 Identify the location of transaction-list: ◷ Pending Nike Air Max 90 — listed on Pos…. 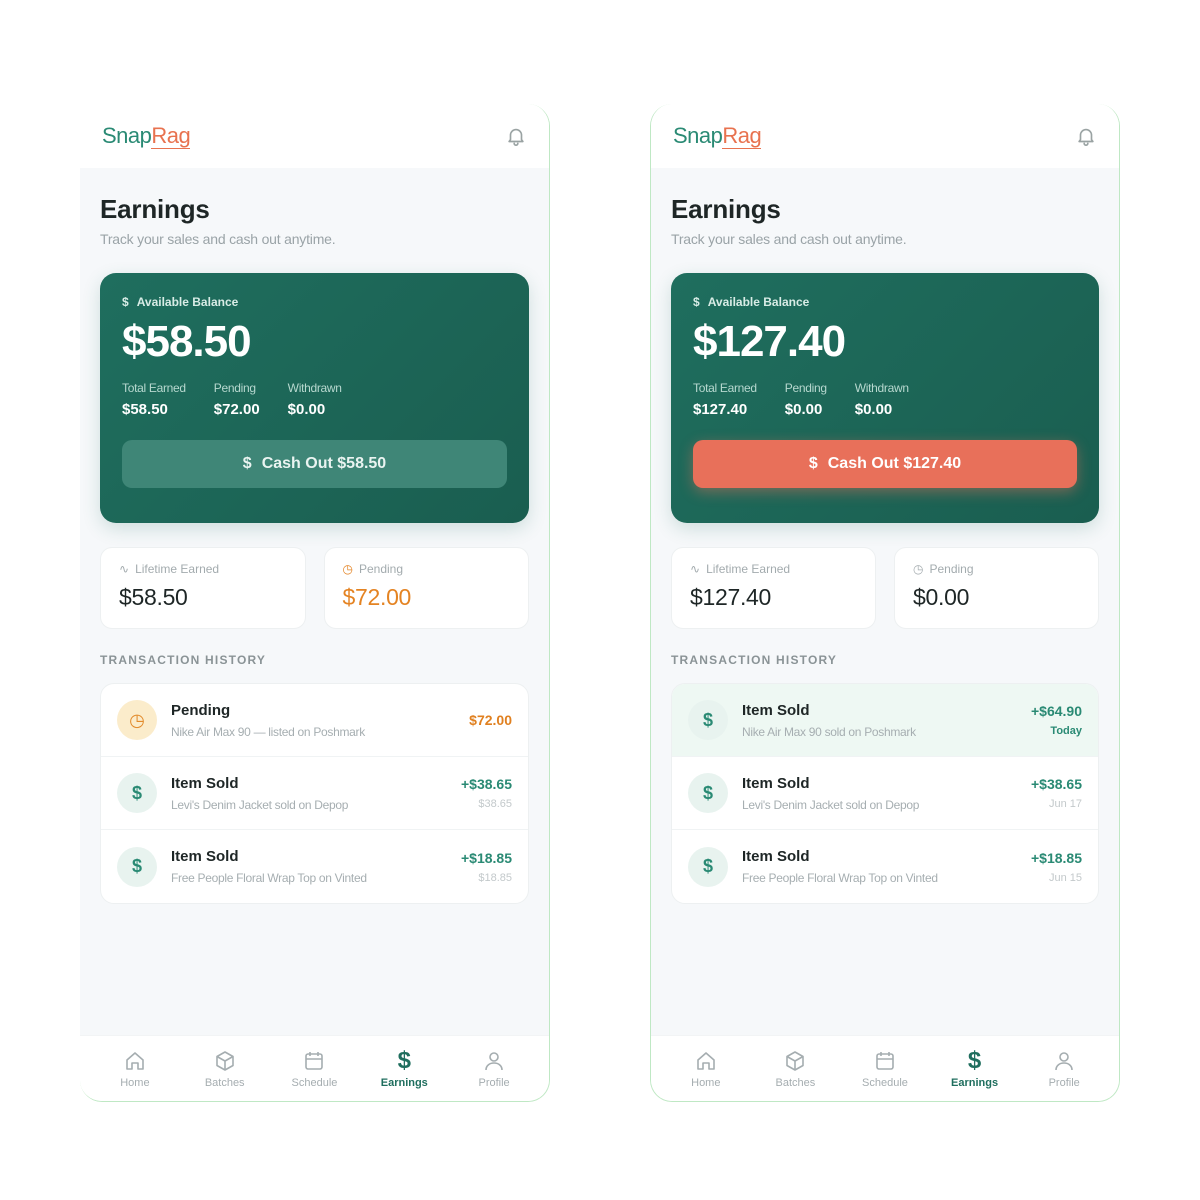
(314, 793).